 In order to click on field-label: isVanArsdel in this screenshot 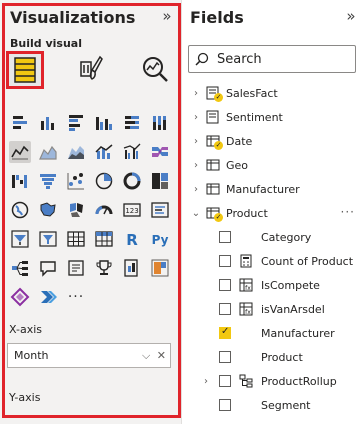, I will do `click(293, 309)`.